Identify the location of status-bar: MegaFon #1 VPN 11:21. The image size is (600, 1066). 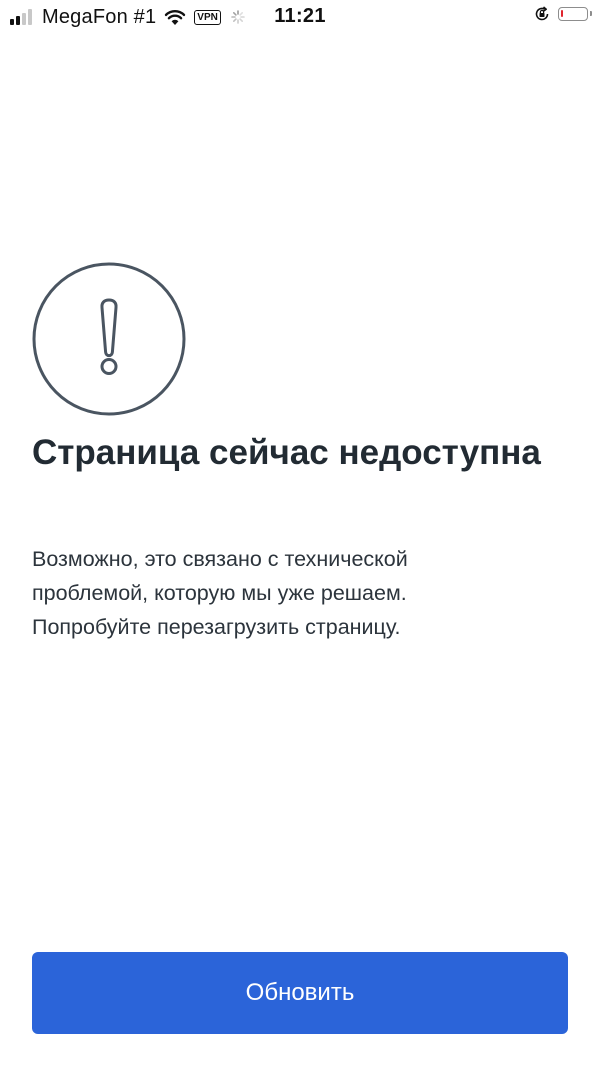
(300, 17).